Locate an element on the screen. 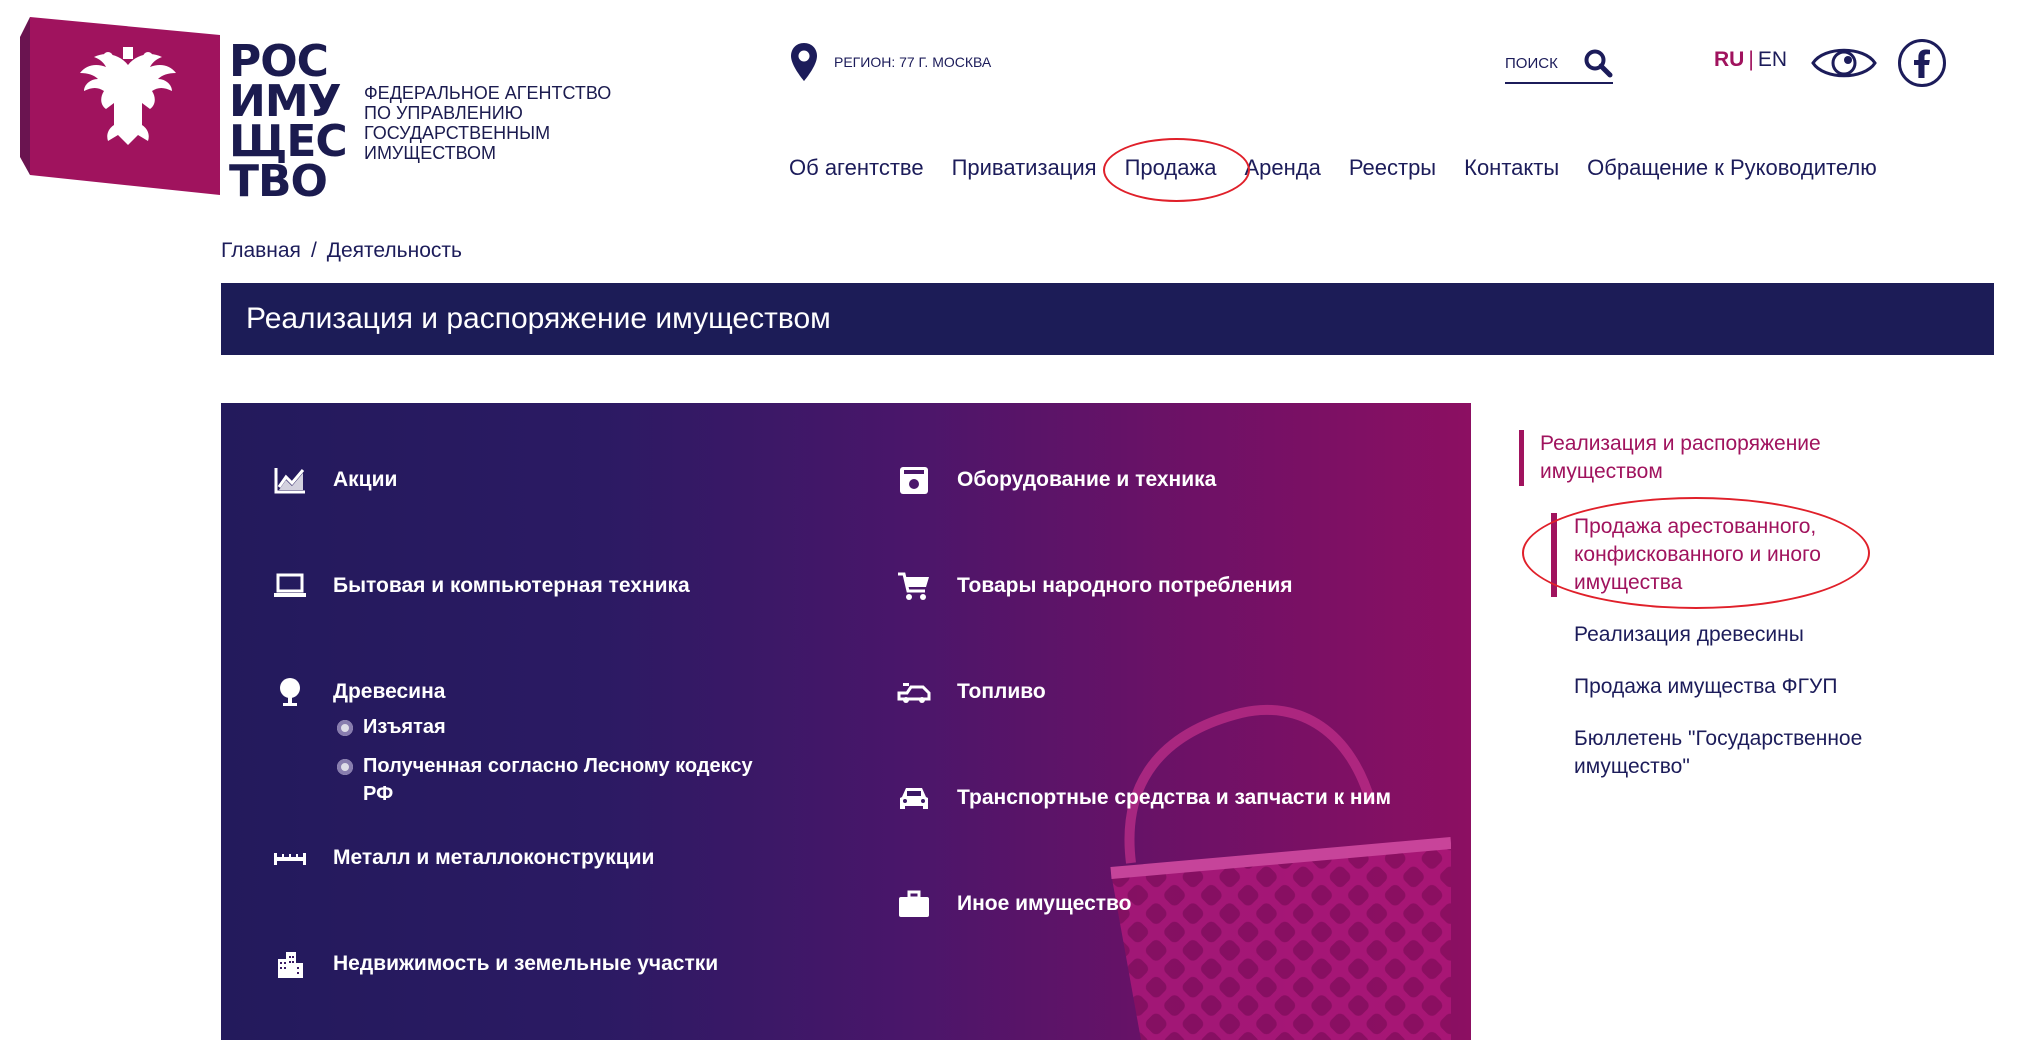 The height and width of the screenshot is (1059, 2017). nav-item-sale: Продажа is located at coordinates (1176, 170).